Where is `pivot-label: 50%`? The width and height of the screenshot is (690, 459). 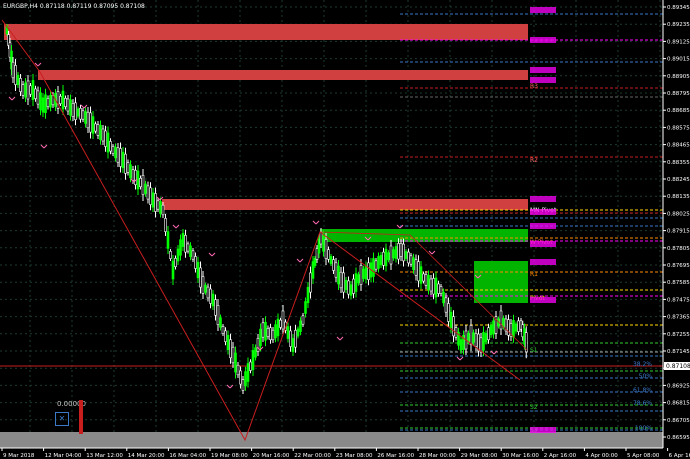 pivot-label: 50% is located at coordinates (646, 376).